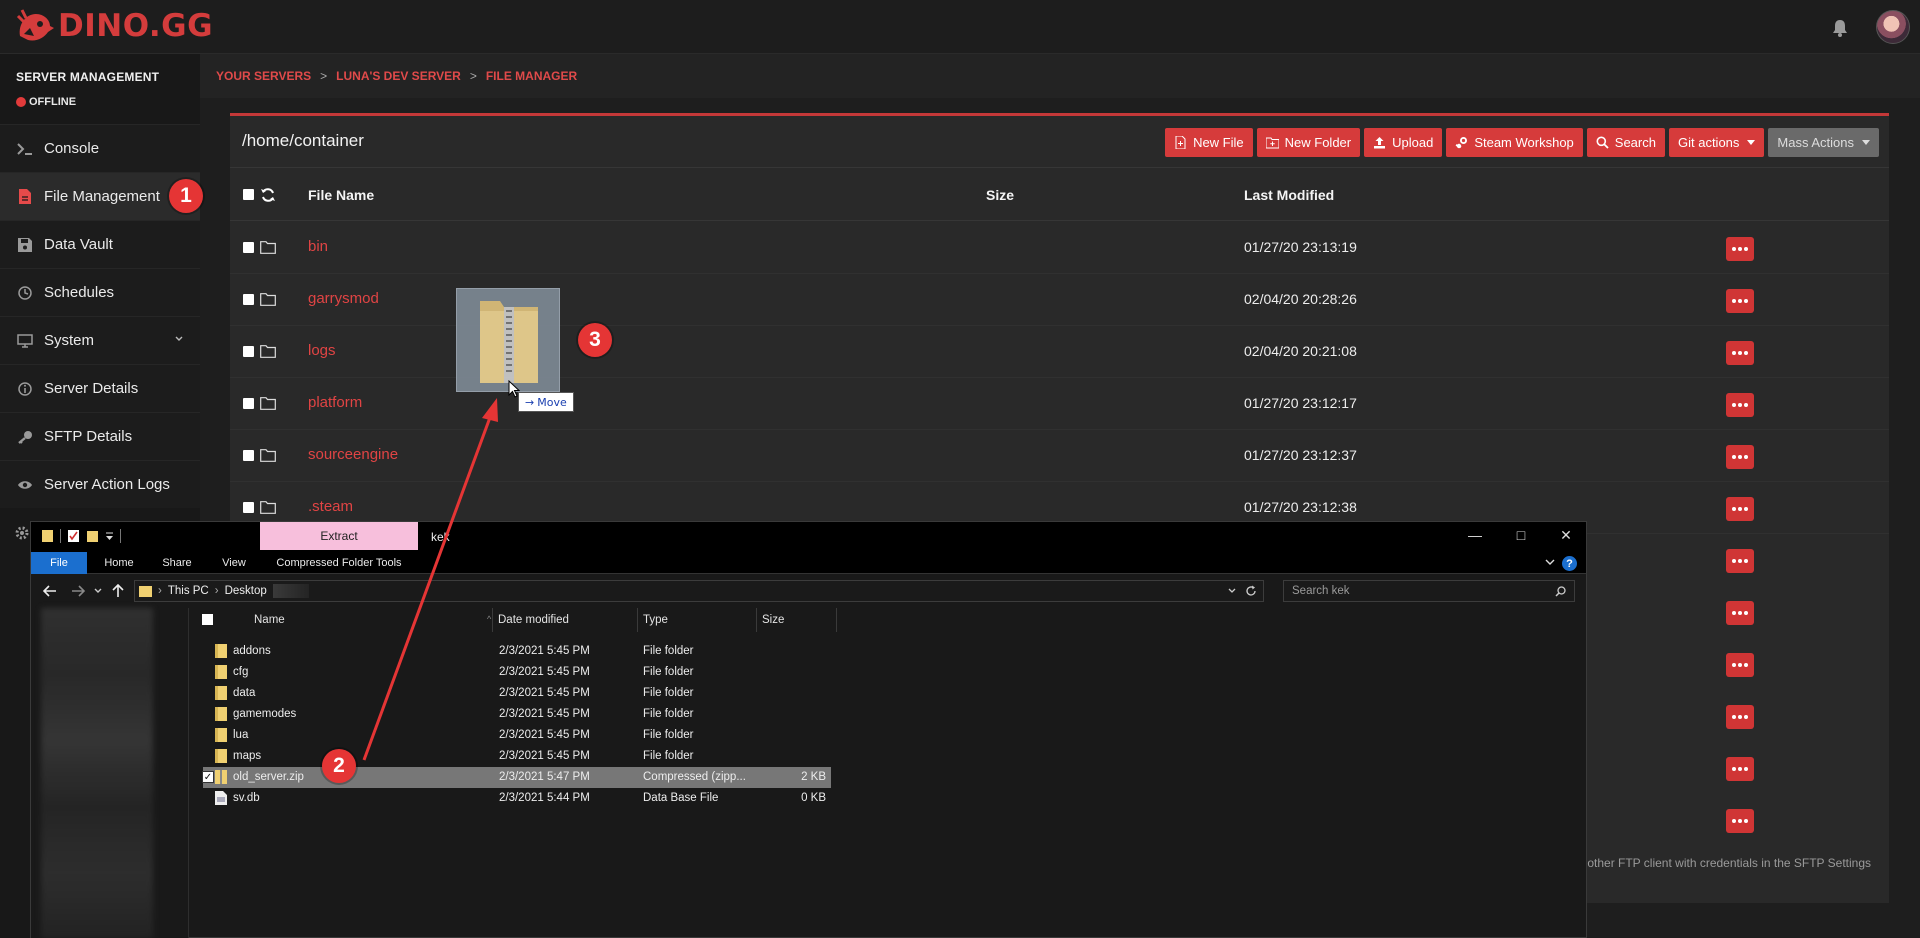 Image resolution: width=1920 pixels, height=938 pixels. What do you see at coordinates (699, 591) in the screenshot?
I see `address-bar: › This PC › Desktop` at bounding box center [699, 591].